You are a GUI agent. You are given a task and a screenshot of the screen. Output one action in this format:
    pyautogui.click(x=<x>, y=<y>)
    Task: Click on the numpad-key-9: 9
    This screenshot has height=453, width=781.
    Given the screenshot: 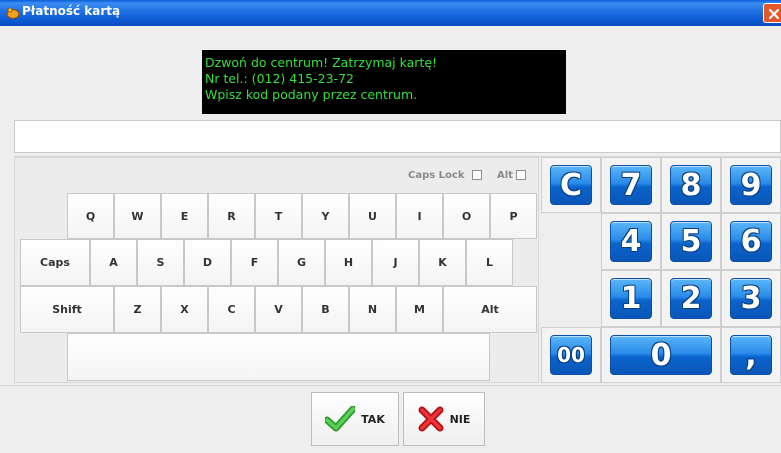 What is the action you would take?
    pyautogui.click(x=751, y=185)
    